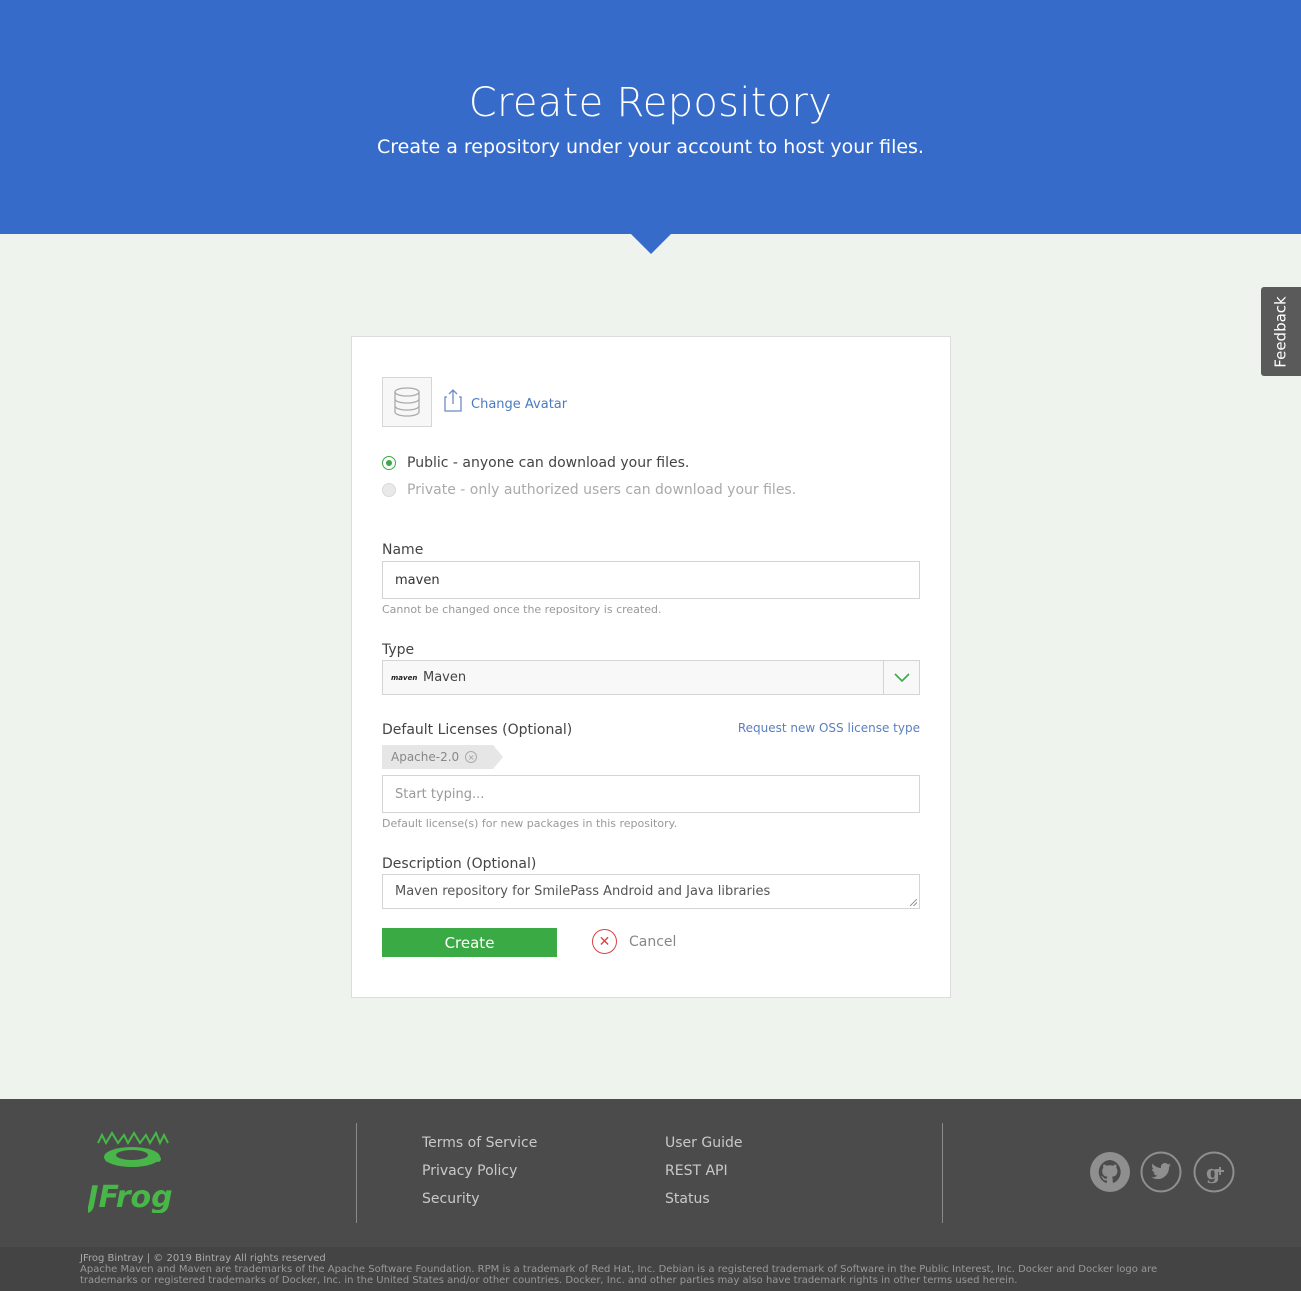 The width and height of the screenshot is (1301, 1291). What do you see at coordinates (829, 728) in the screenshot?
I see `request-license-link: Request new OSS license type` at bounding box center [829, 728].